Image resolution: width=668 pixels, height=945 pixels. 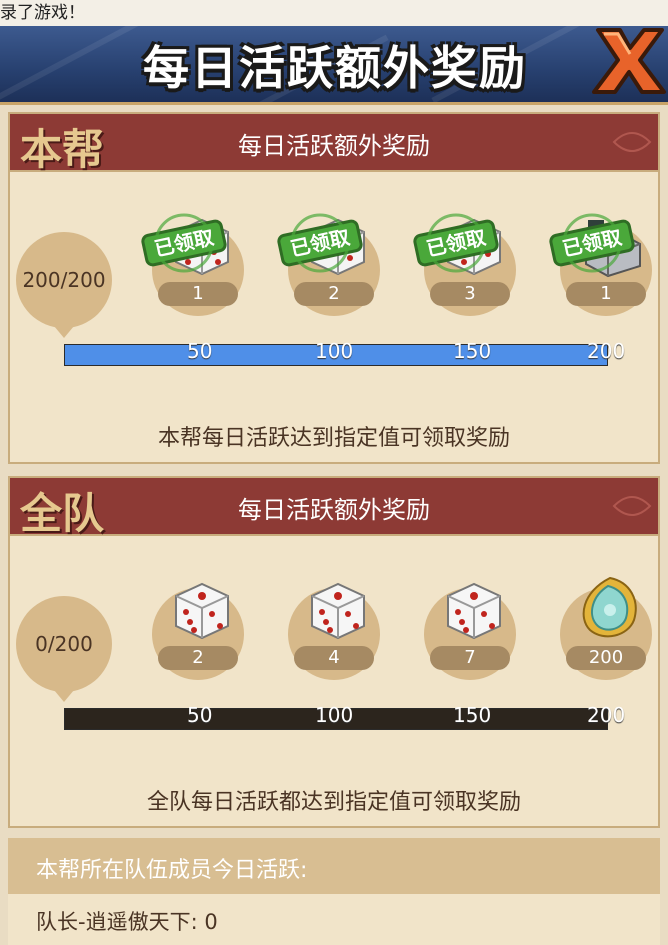 I want to click on team-progress-circle: 0/200, so click(x=64, y=649).